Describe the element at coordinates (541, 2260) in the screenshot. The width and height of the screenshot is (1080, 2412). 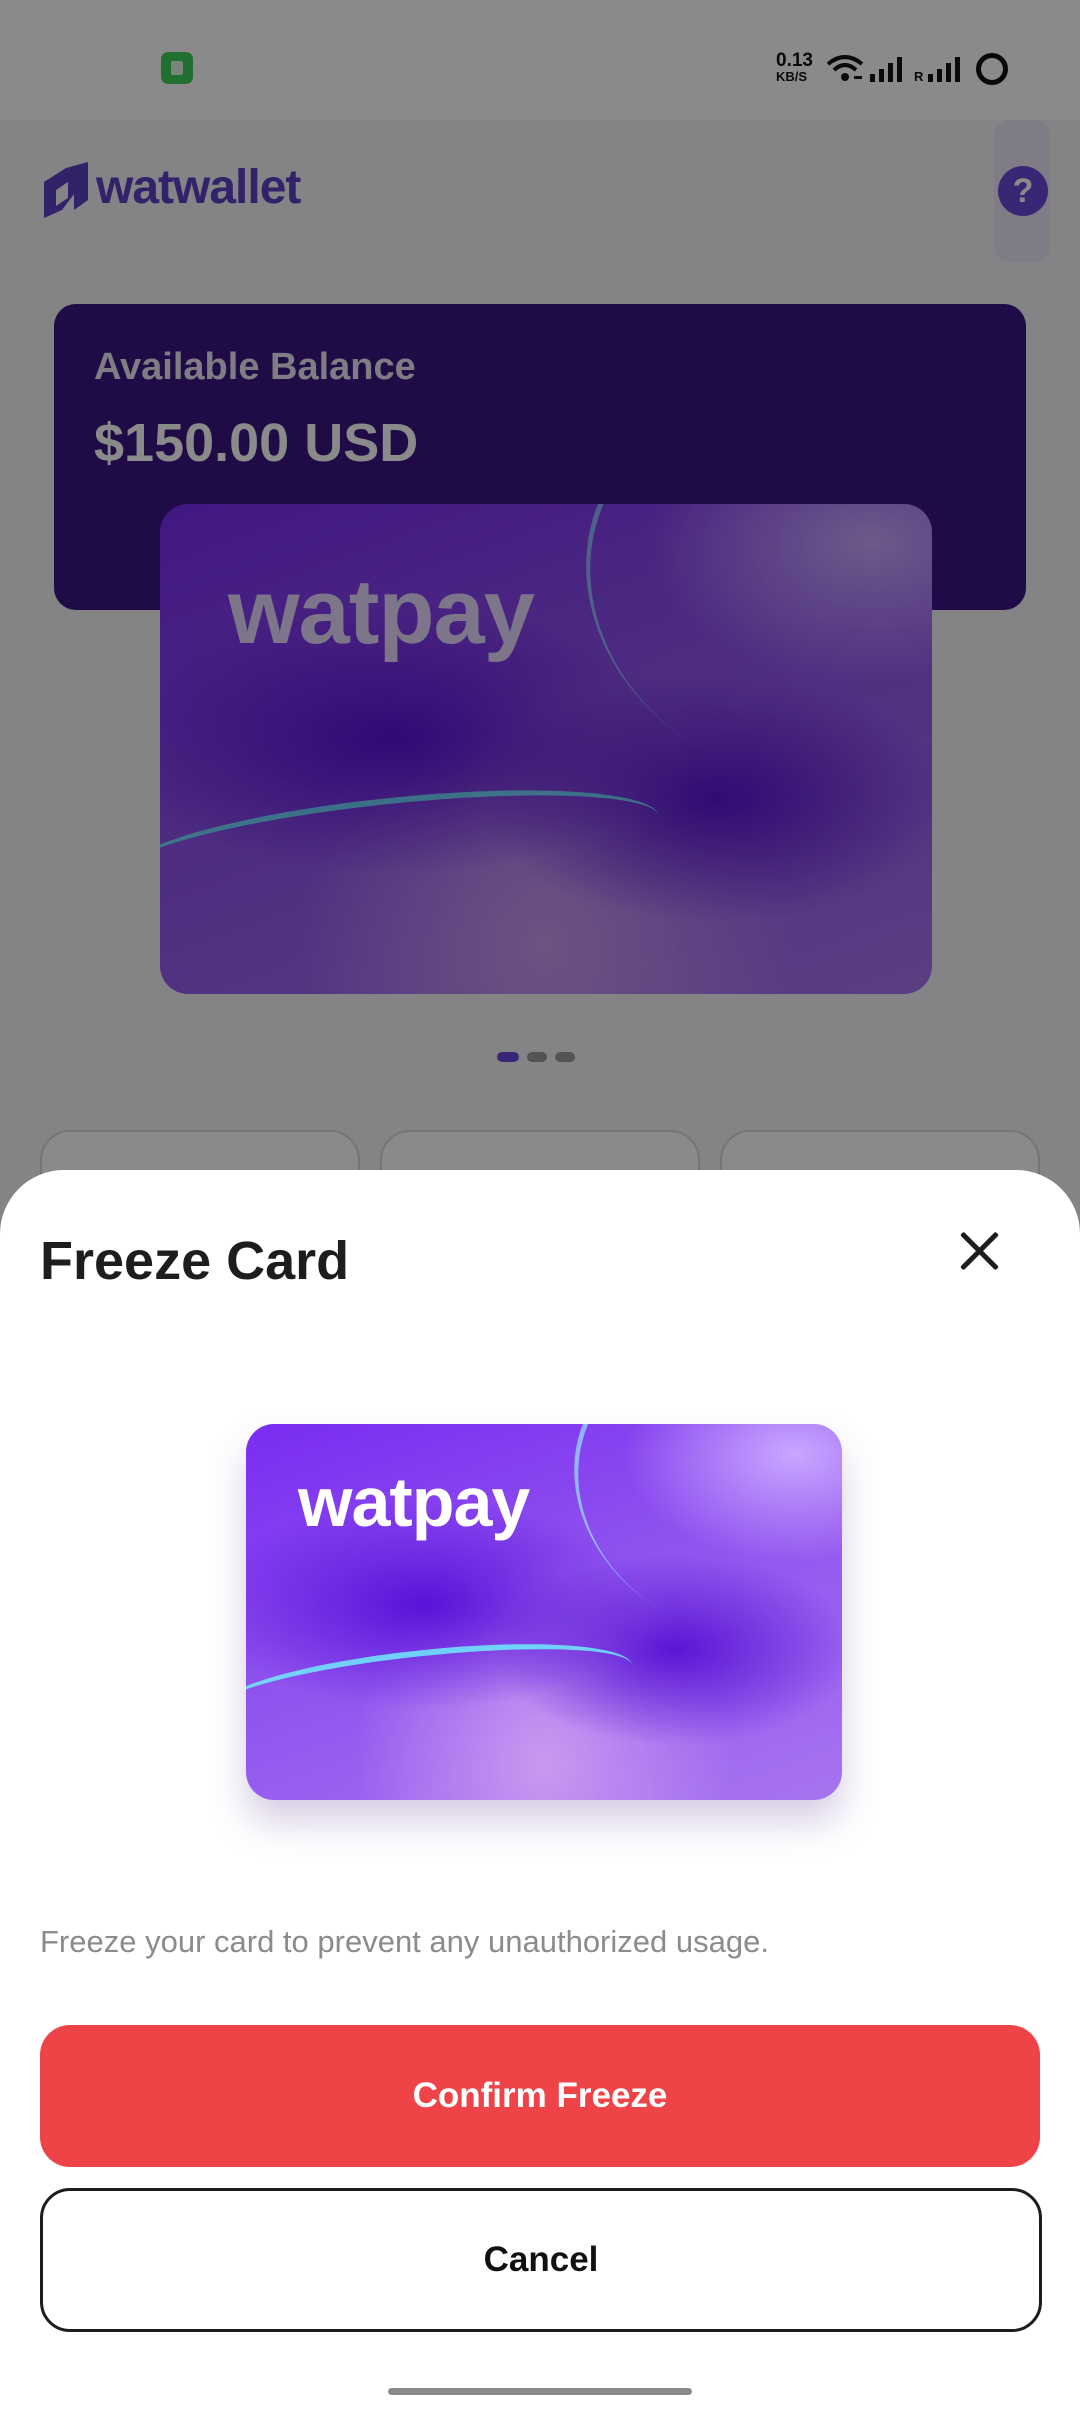
I see `cancel-button: Cancel` at that location.